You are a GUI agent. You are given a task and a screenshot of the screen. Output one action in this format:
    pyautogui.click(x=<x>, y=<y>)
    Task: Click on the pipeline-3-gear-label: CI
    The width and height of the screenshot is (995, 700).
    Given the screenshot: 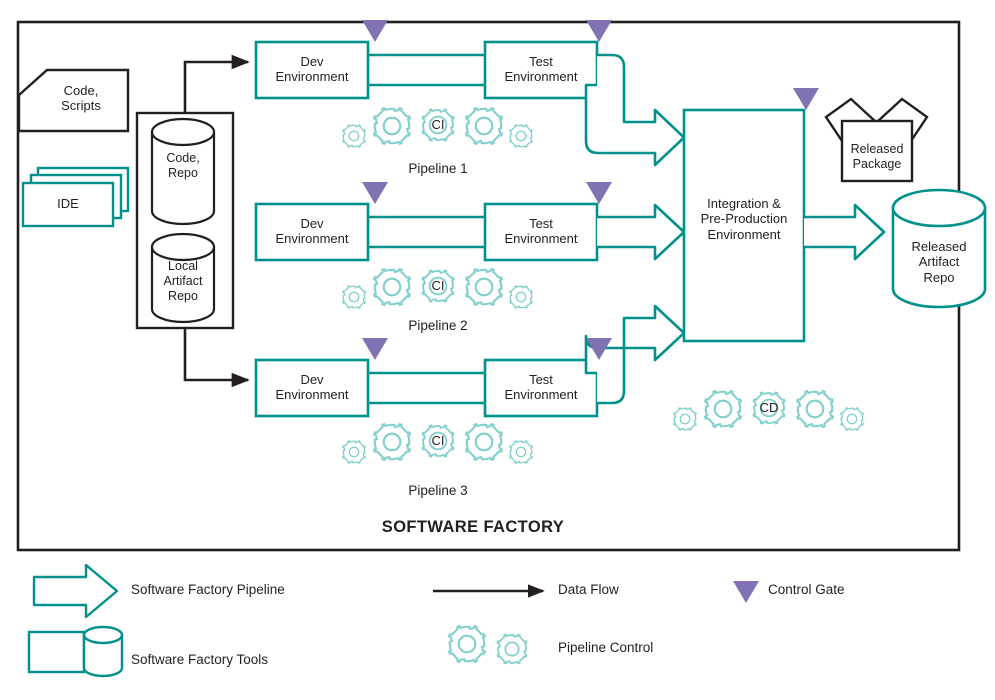 What is the action you would take?
    pyautogui.click(x=438, y=440)
    